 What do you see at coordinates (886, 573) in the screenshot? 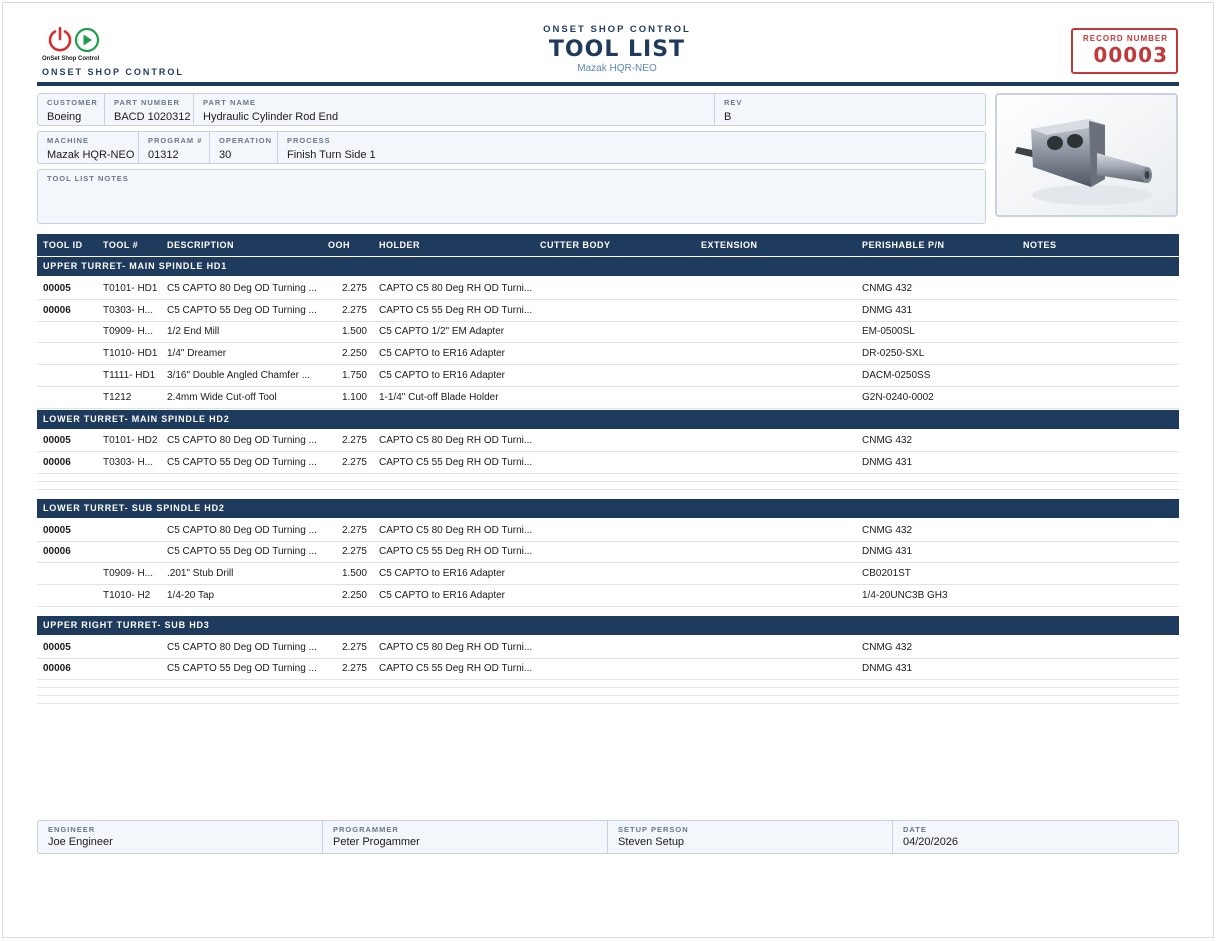
I see `cell-perishable-pn: CB0201ST` at bounding box center [886, 573].